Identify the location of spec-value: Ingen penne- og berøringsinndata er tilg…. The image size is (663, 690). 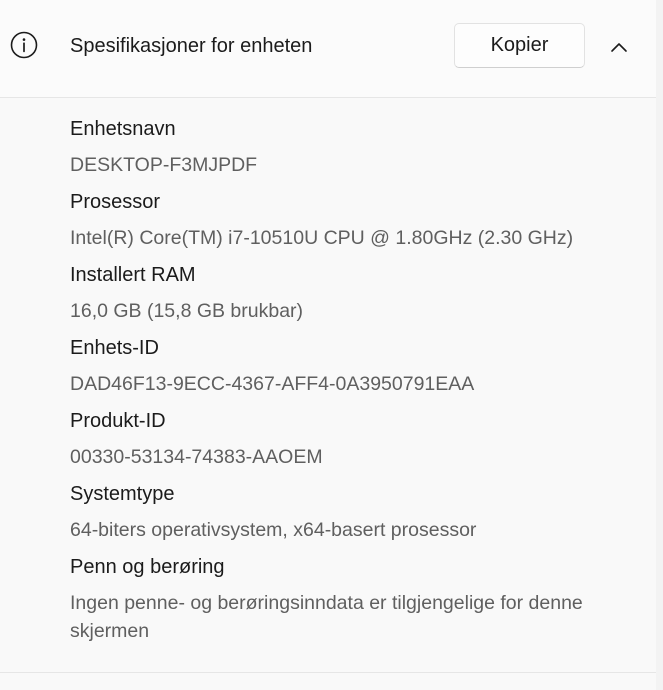
(326, 617).